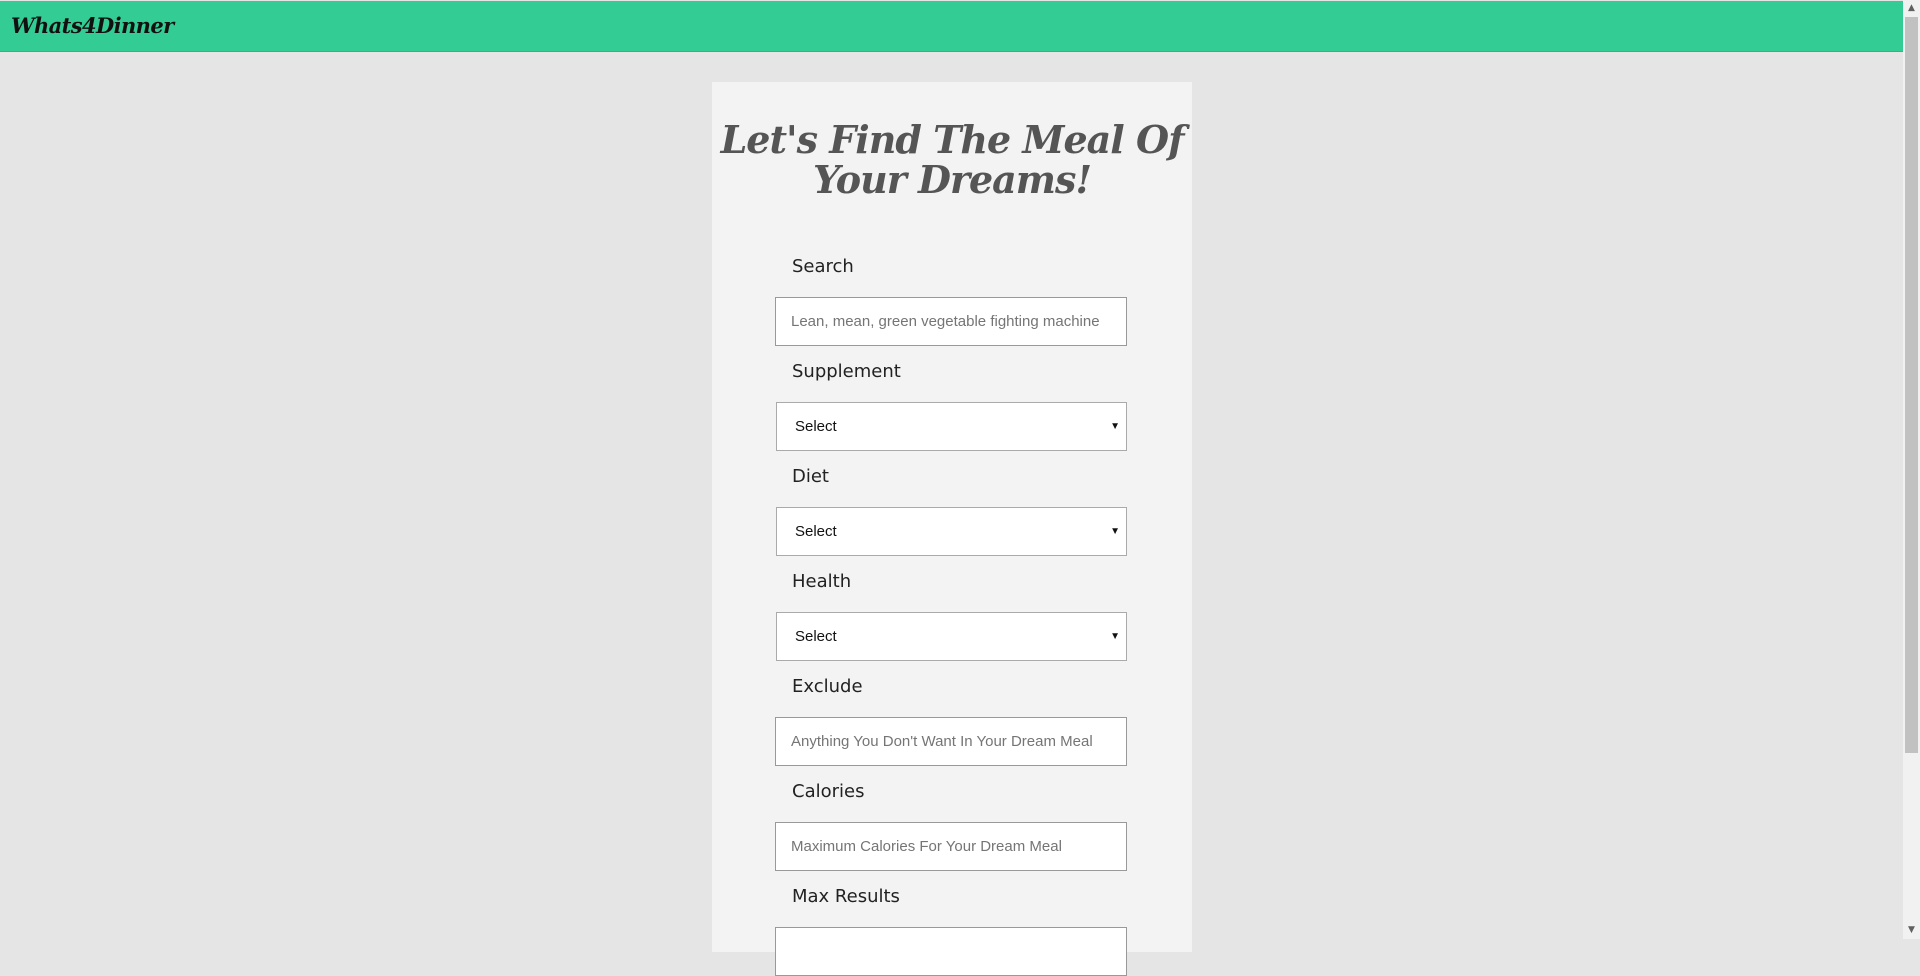  I want to click on health-label: Health, so click(822, 581).